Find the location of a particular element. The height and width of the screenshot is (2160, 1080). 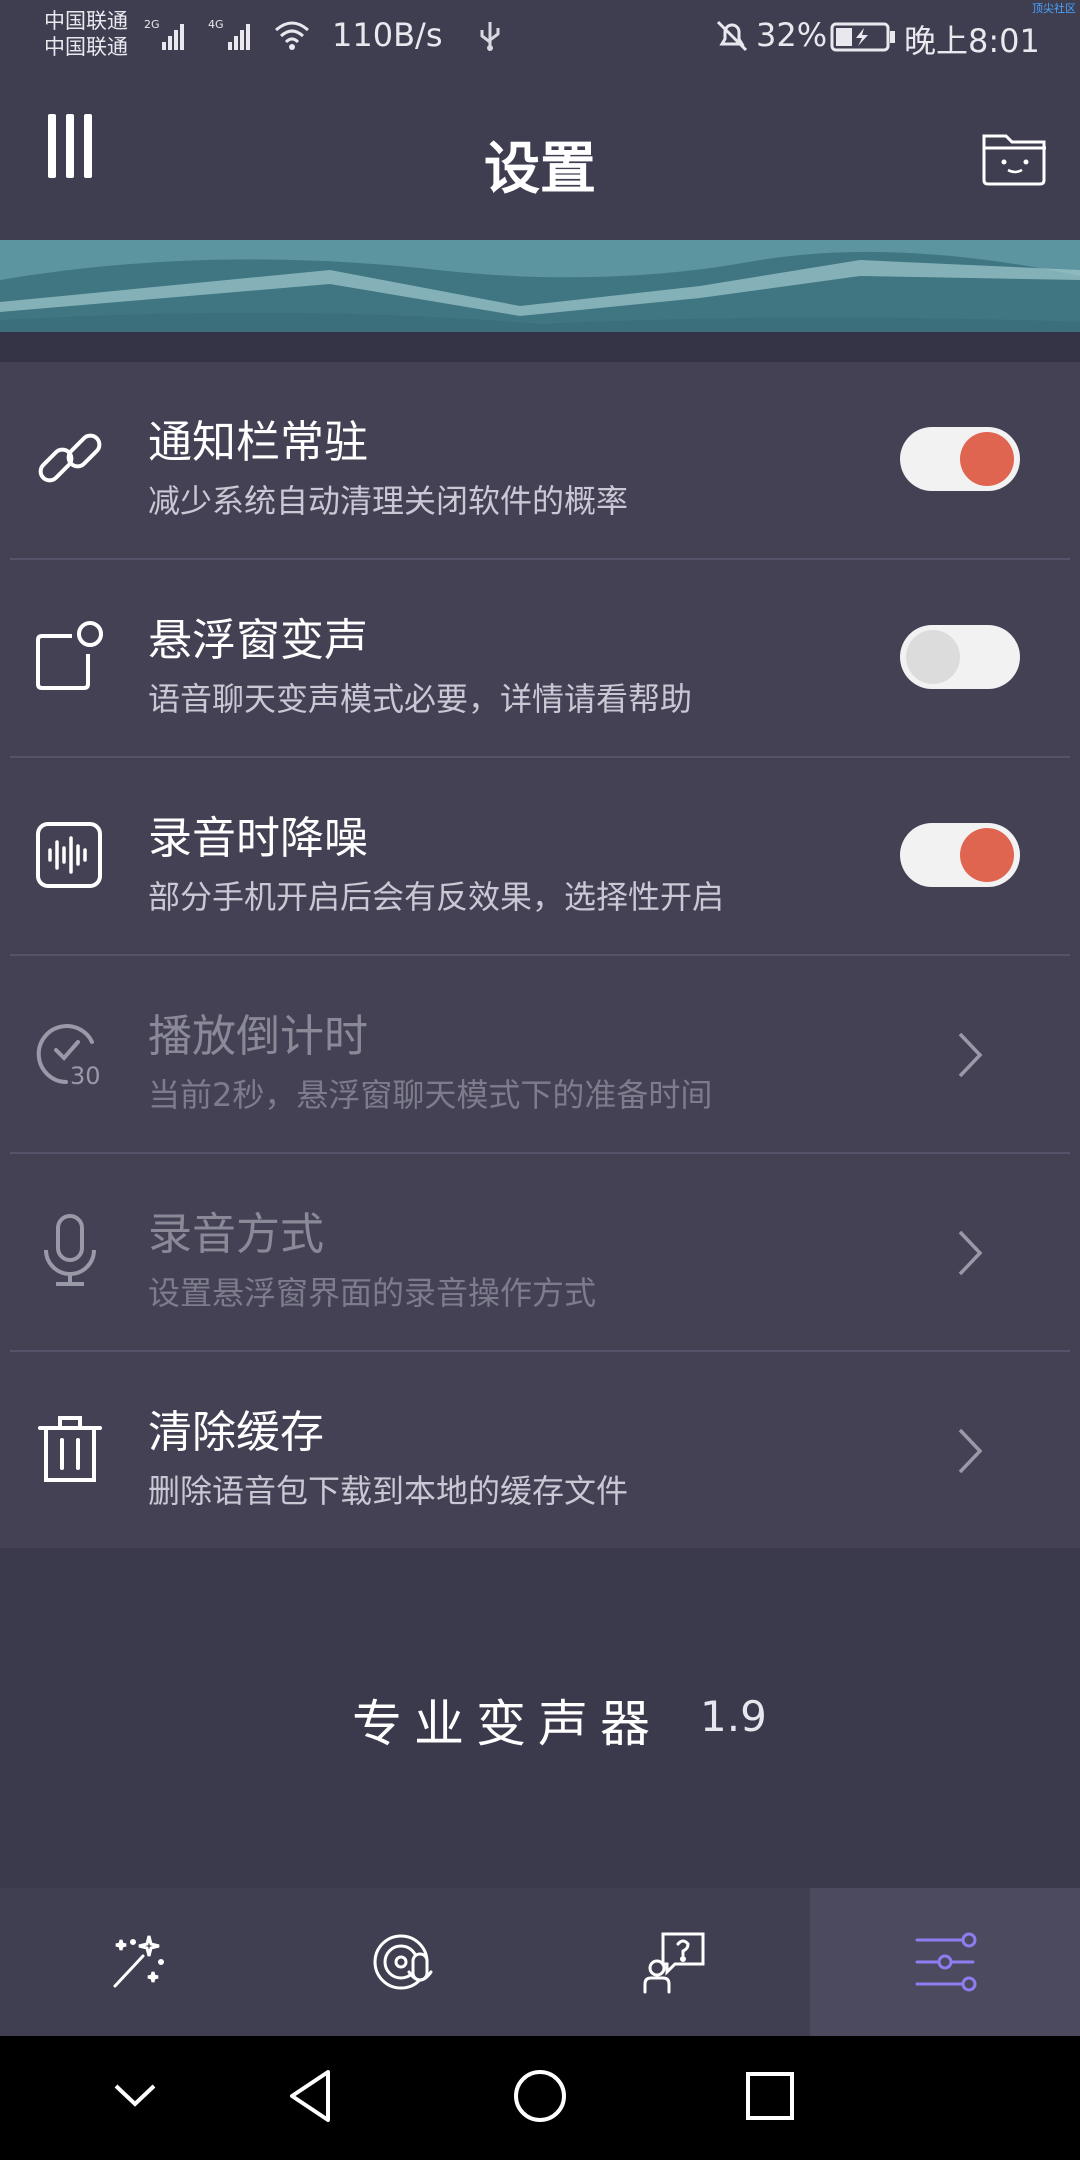

banner-wave-image is located at coordinates (540, 286).